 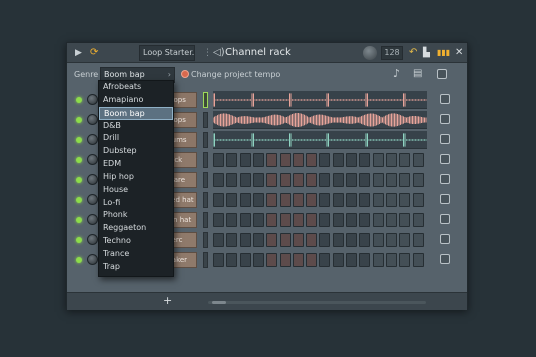 What do you see at coordinates (136, 87) in the screenshot?
I see `genre-option: Afrobeats` at bounding box center [136, 87].